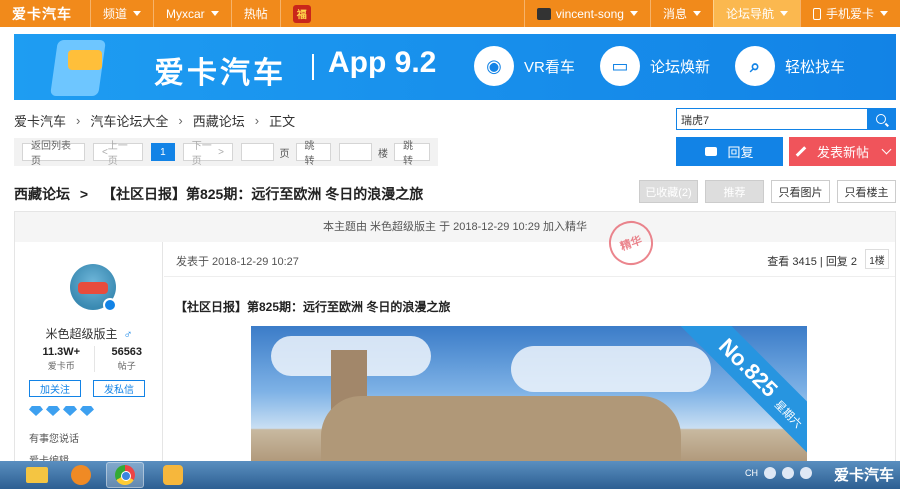 Image resolution: width=900 pixels, height=489 pixels. I want to click on author-stats: 11.3W+ 爱卡币 56563 帖子, so click(94, 359).